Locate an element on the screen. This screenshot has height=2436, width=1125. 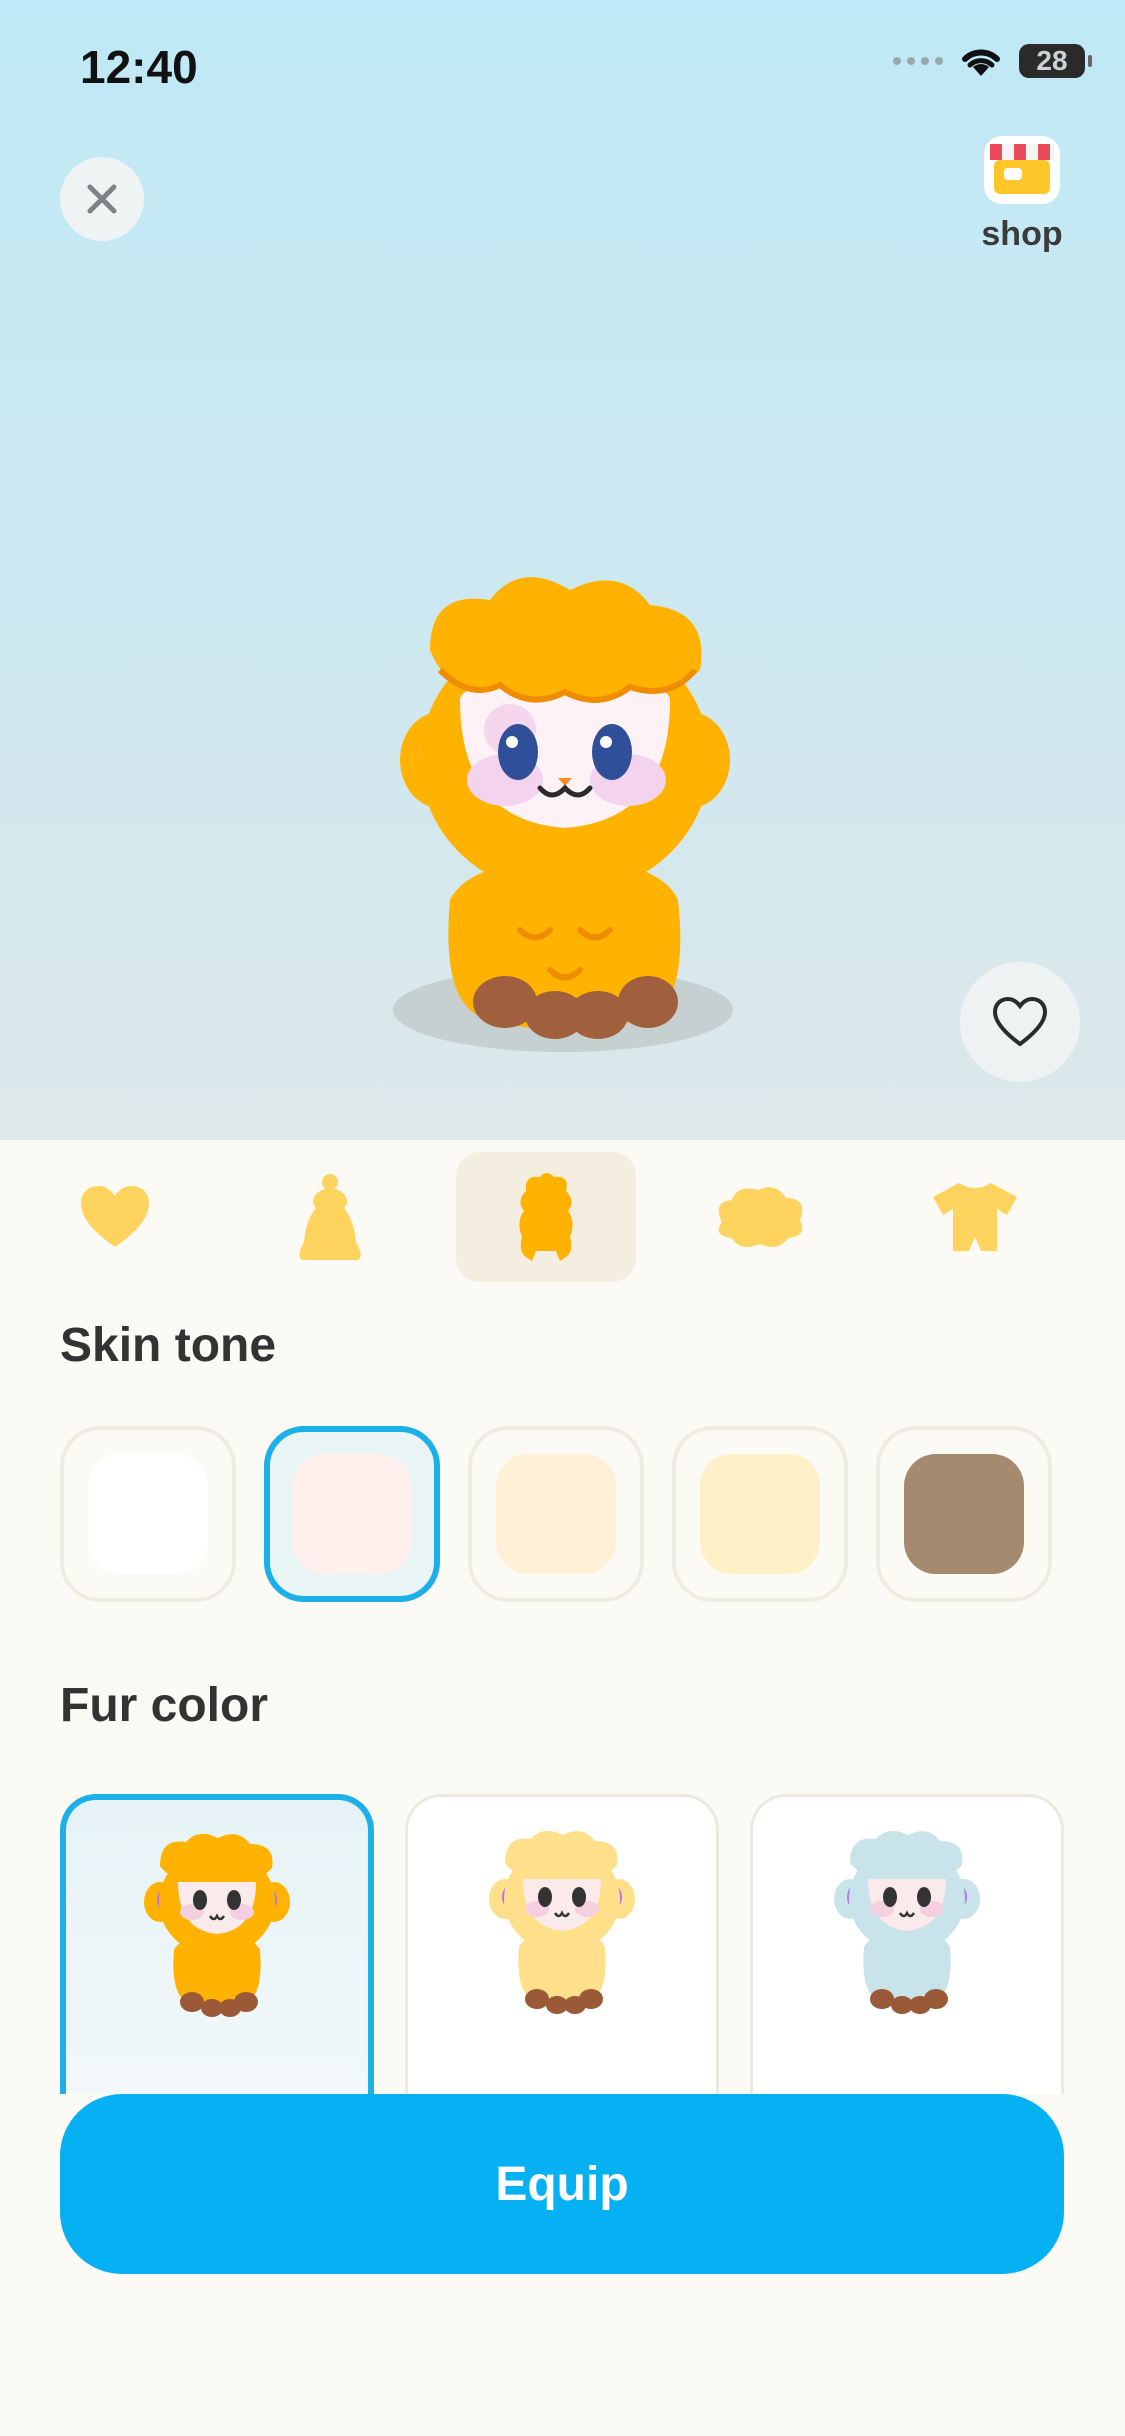
fur-color-title: Fur color is located at coordinates (164, 1705).